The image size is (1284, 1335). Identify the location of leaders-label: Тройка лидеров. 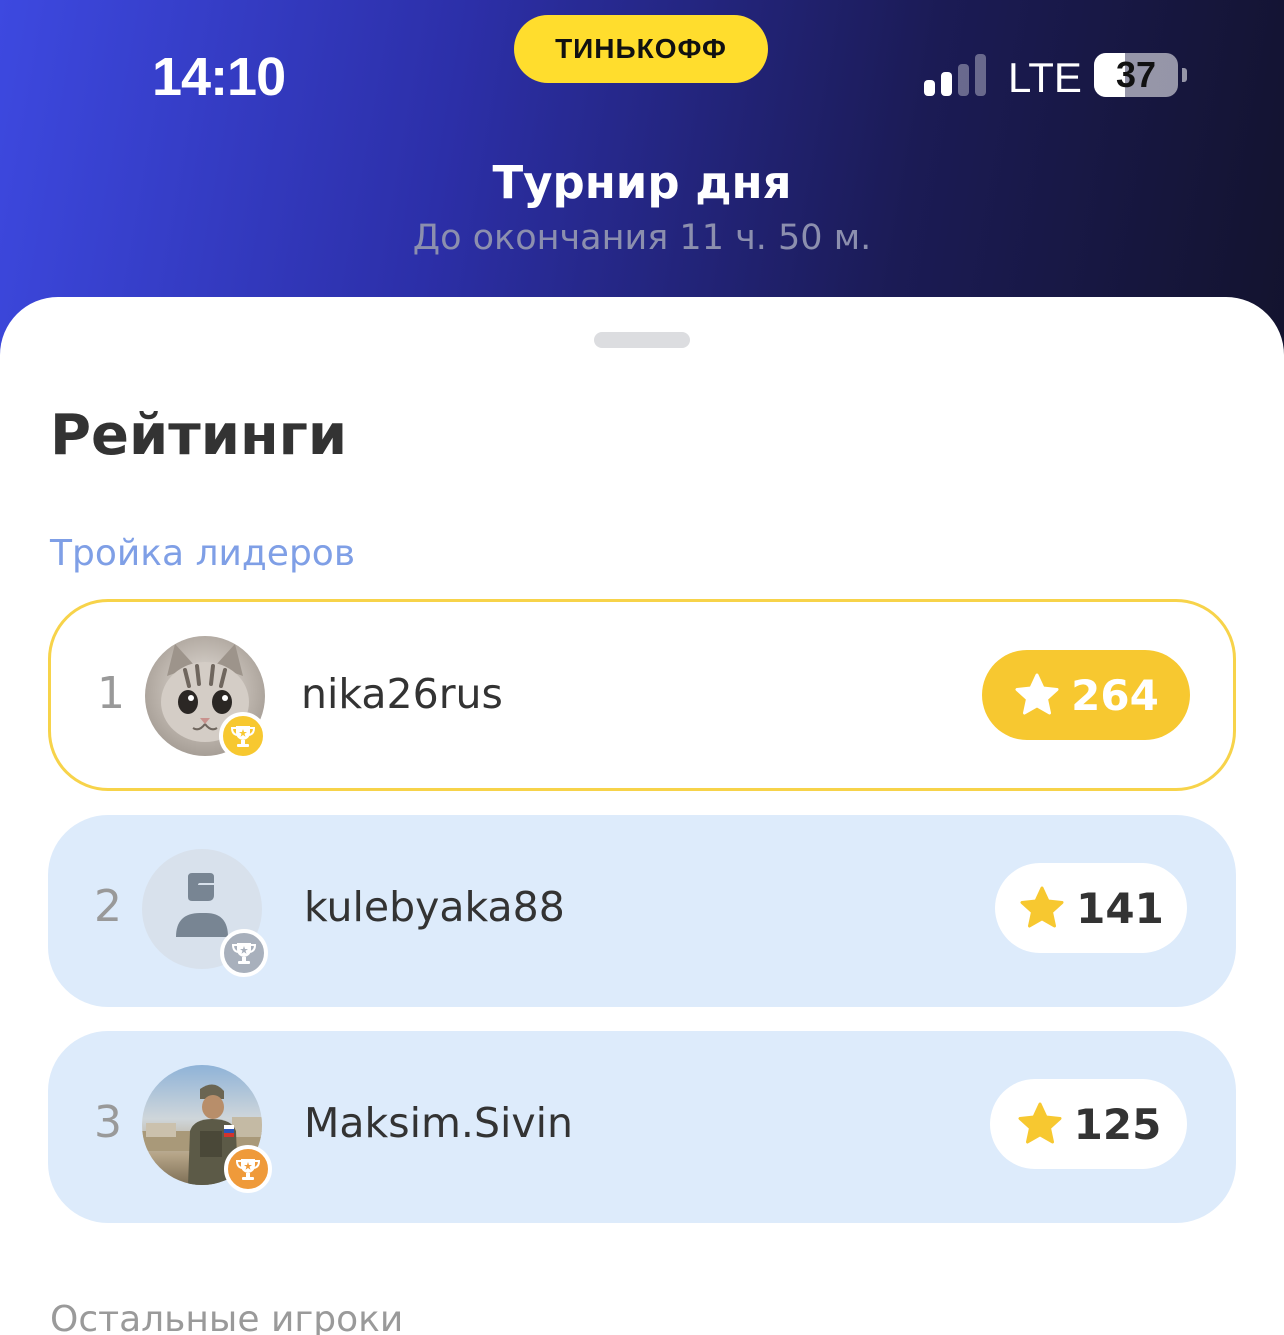
(203, 553).